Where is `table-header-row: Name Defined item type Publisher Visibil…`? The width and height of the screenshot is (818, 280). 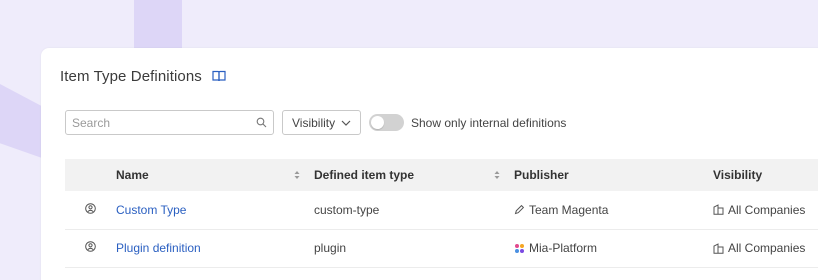
table-header-row: Name Defined item type Publisher Visibil… is located at coordinates (441, 175).